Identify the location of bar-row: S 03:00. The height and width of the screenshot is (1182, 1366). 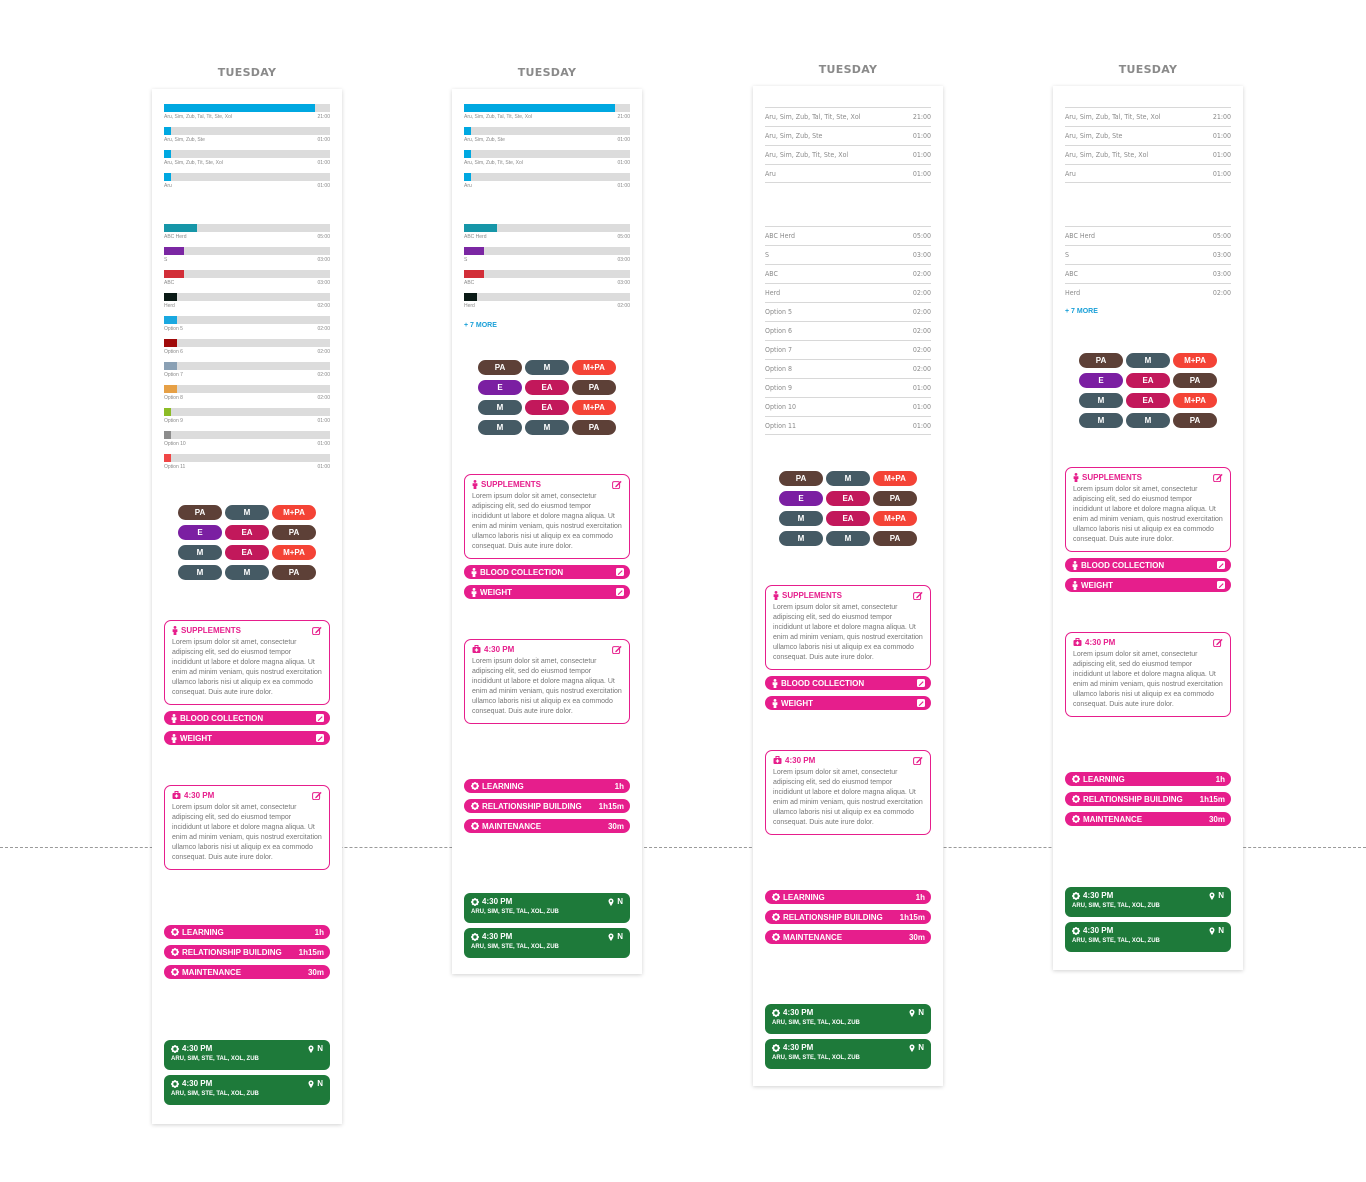
(547, 258).